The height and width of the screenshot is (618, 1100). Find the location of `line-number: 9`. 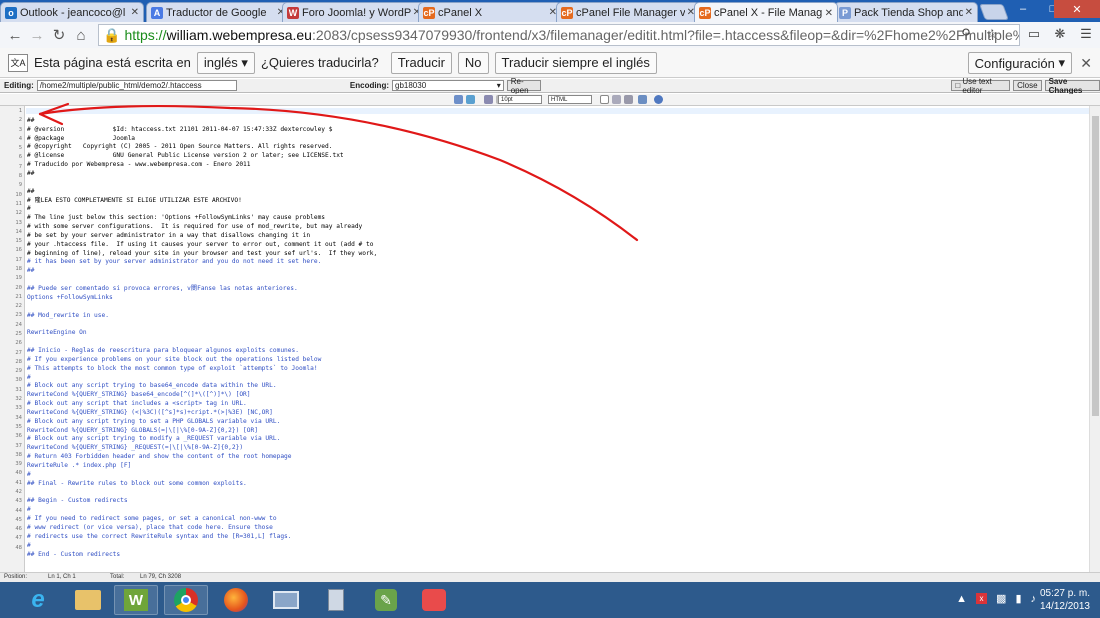

line-number: 9 is located at coordinates (20, 185).